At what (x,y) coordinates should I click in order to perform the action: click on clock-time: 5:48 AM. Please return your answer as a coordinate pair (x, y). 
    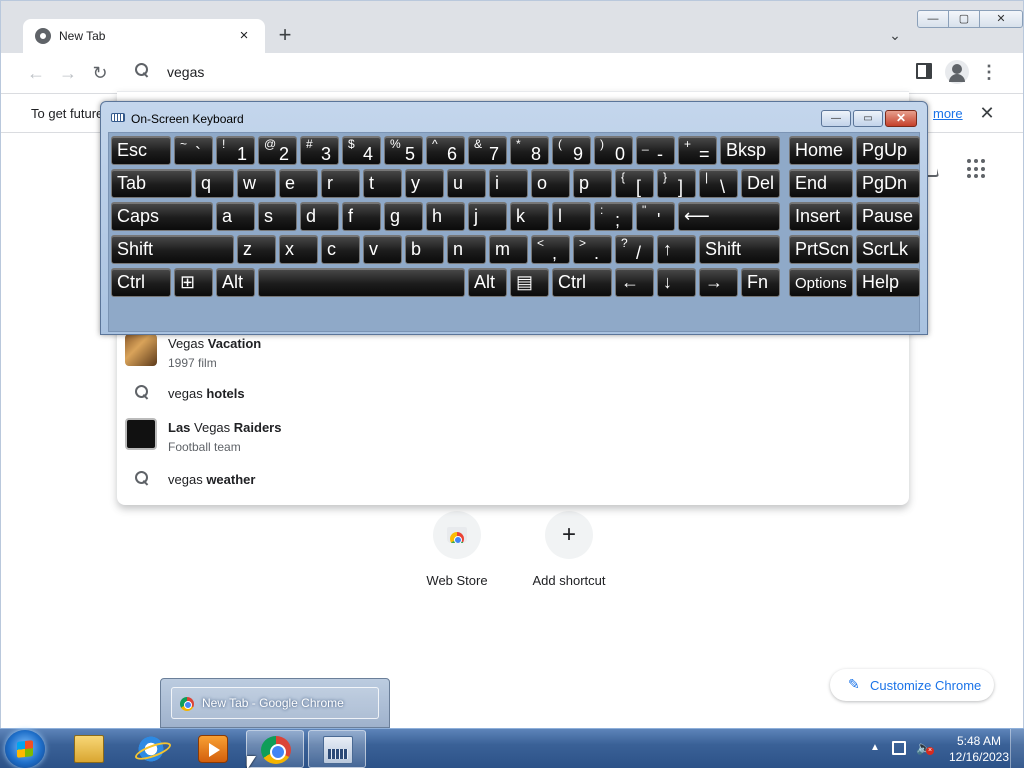
    Looking at the image, I should click on (979, 741).